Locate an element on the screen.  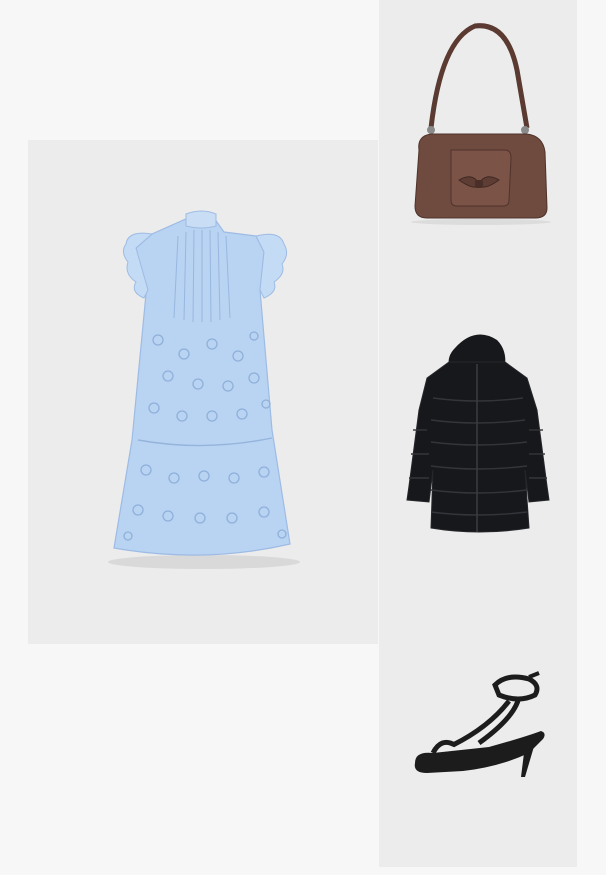
product-tile-bag is located at coordinates (478, 145).